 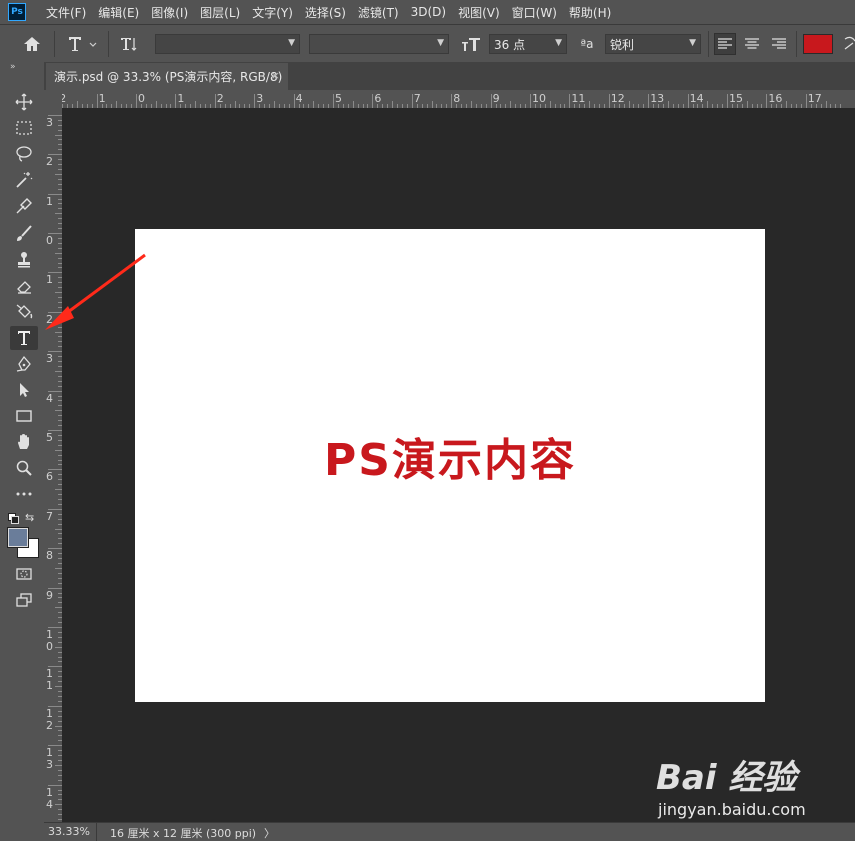 What do you see at coordinates (534, 12) in the screenshot?
I see `menu-window: 窗口(W)` at bounding box center [534, 12].